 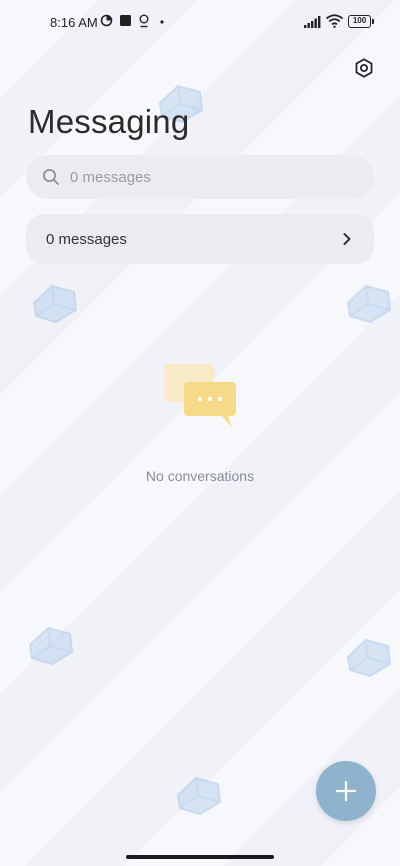 What do you see at coordinates (334, 21) in the screenshot?
I see `wifi-icon` at bounding box center [334, 21].